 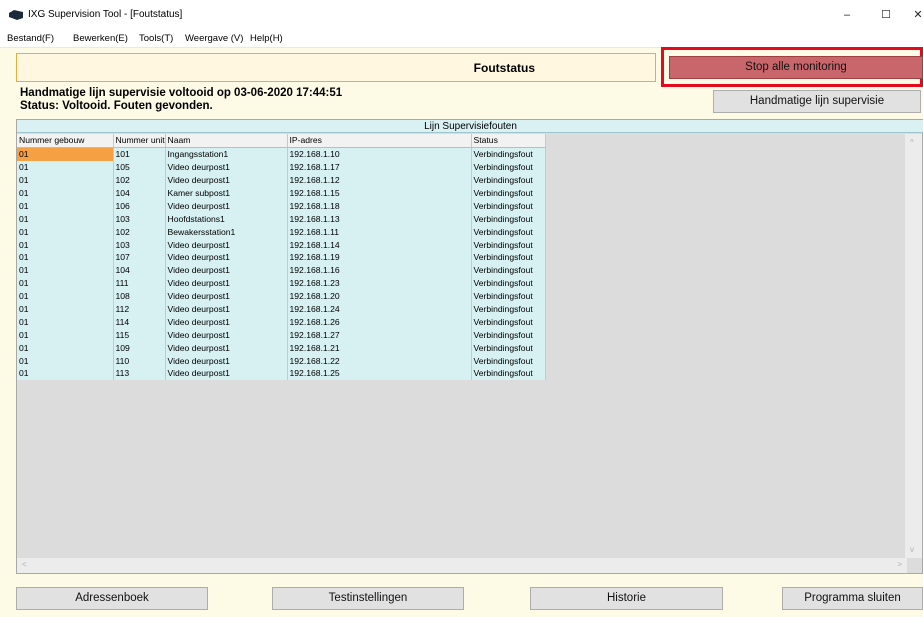 What do you see at coordinates (379, 232) in the screenshot?
I see `ip-cell: 192.168.1.11` at bounding box center [379, 232].